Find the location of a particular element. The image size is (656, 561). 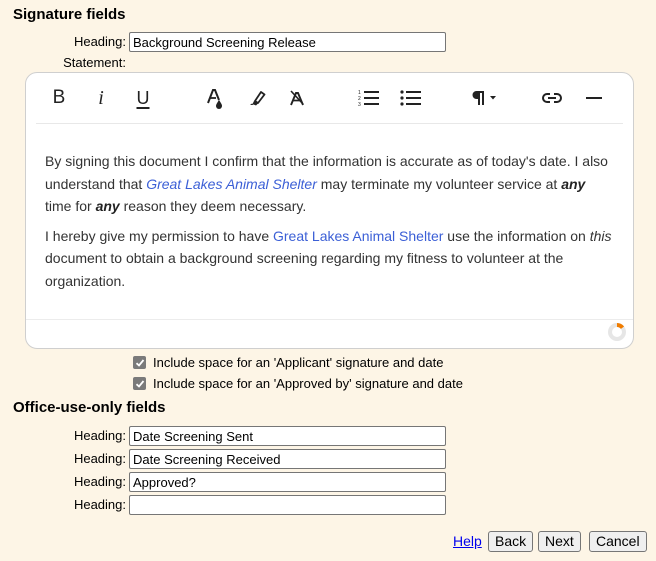

highlight-icon is located at coordinates (258, 98).